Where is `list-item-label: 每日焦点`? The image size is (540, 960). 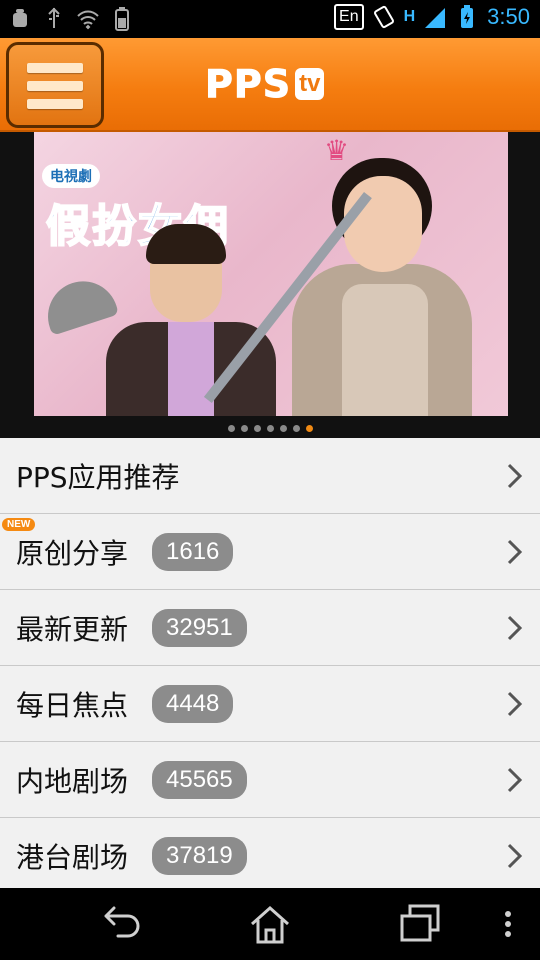
list-item-label: 每日焦点 is located at coordinates (72, 705).